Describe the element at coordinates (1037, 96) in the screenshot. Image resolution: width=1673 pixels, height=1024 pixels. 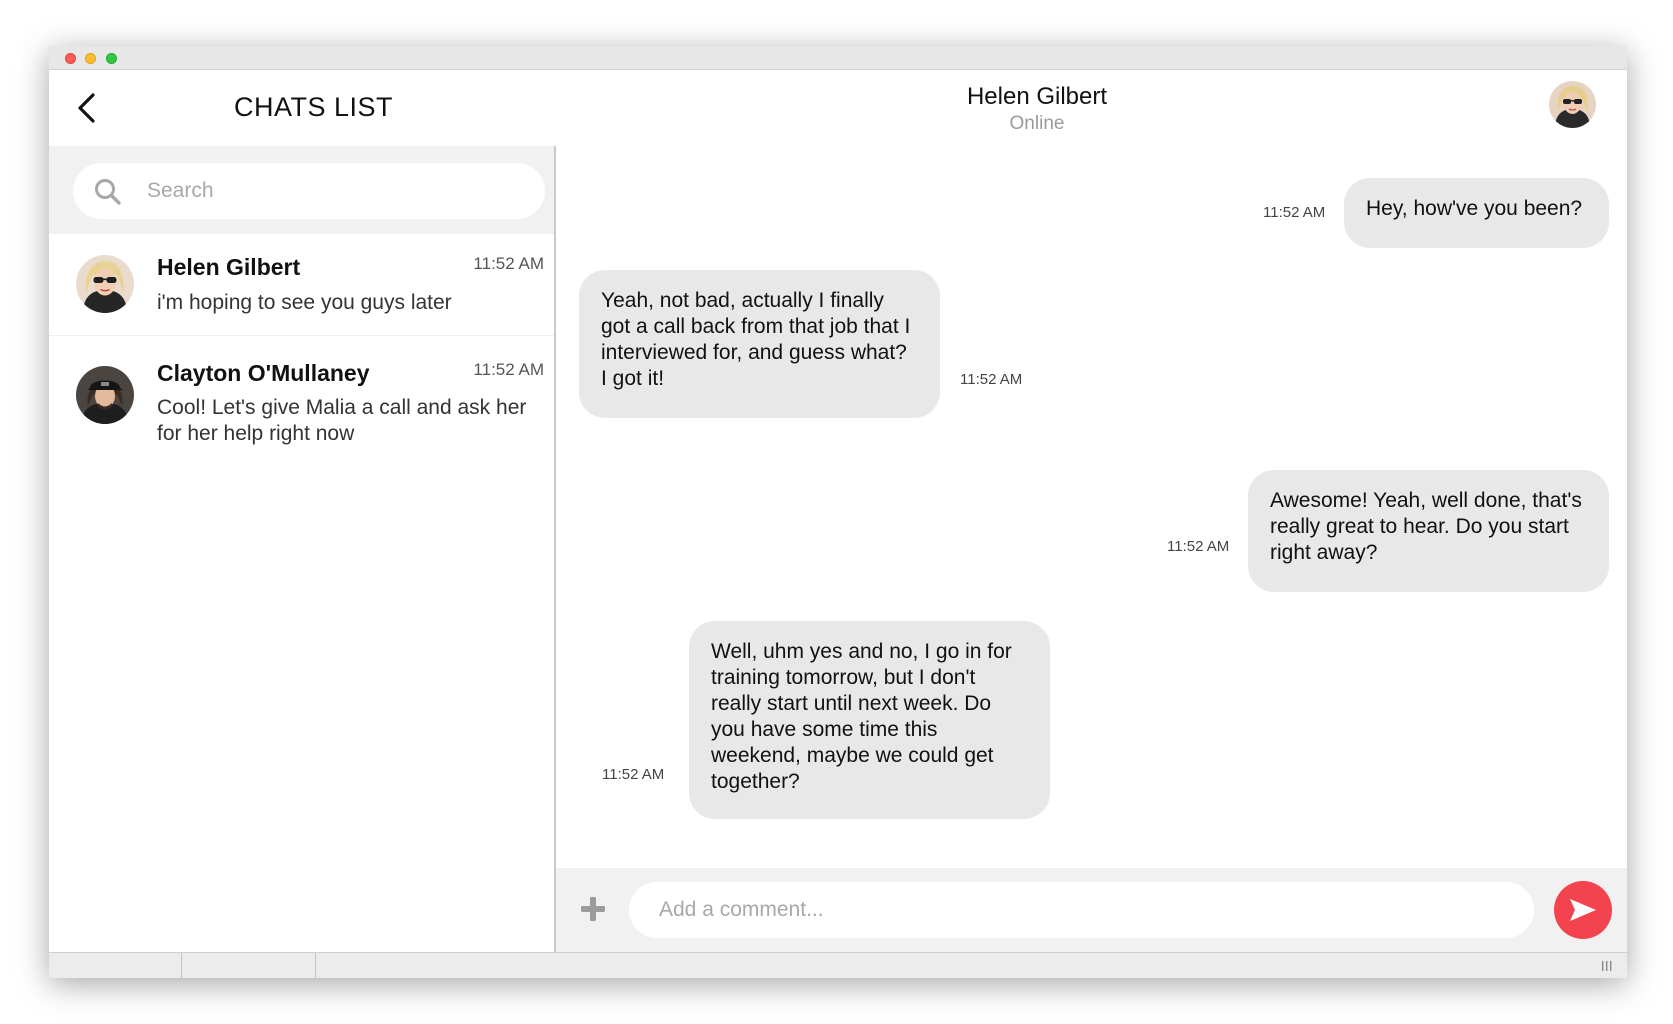
I see `contact-name: Helen Gilbert` at that location.